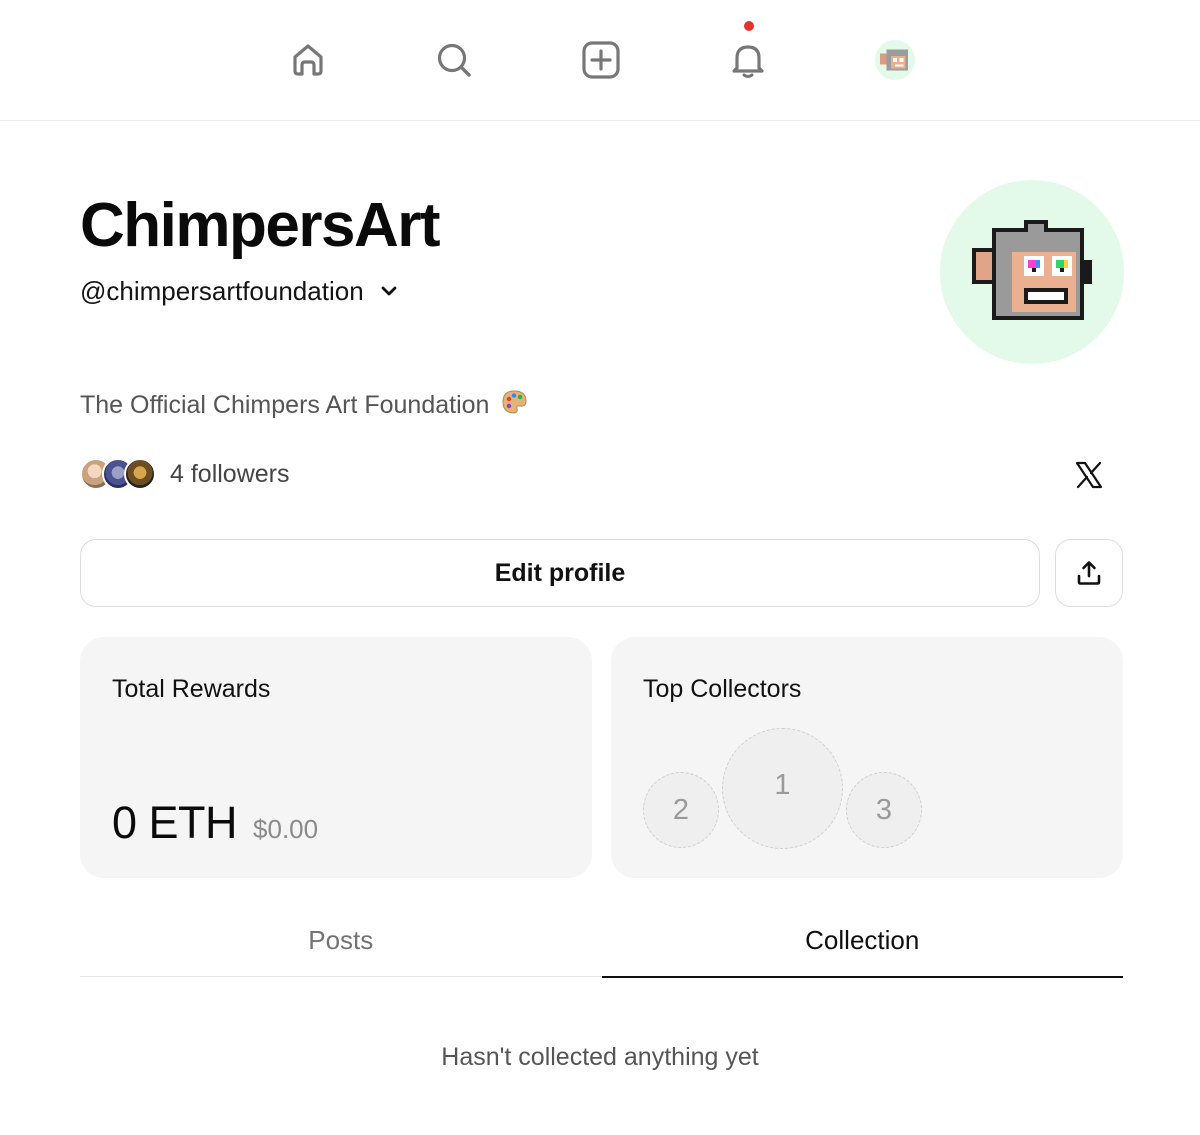 This screenshot has width=1200, height=1135. I want to click on palette-icon, so click(514, 402).